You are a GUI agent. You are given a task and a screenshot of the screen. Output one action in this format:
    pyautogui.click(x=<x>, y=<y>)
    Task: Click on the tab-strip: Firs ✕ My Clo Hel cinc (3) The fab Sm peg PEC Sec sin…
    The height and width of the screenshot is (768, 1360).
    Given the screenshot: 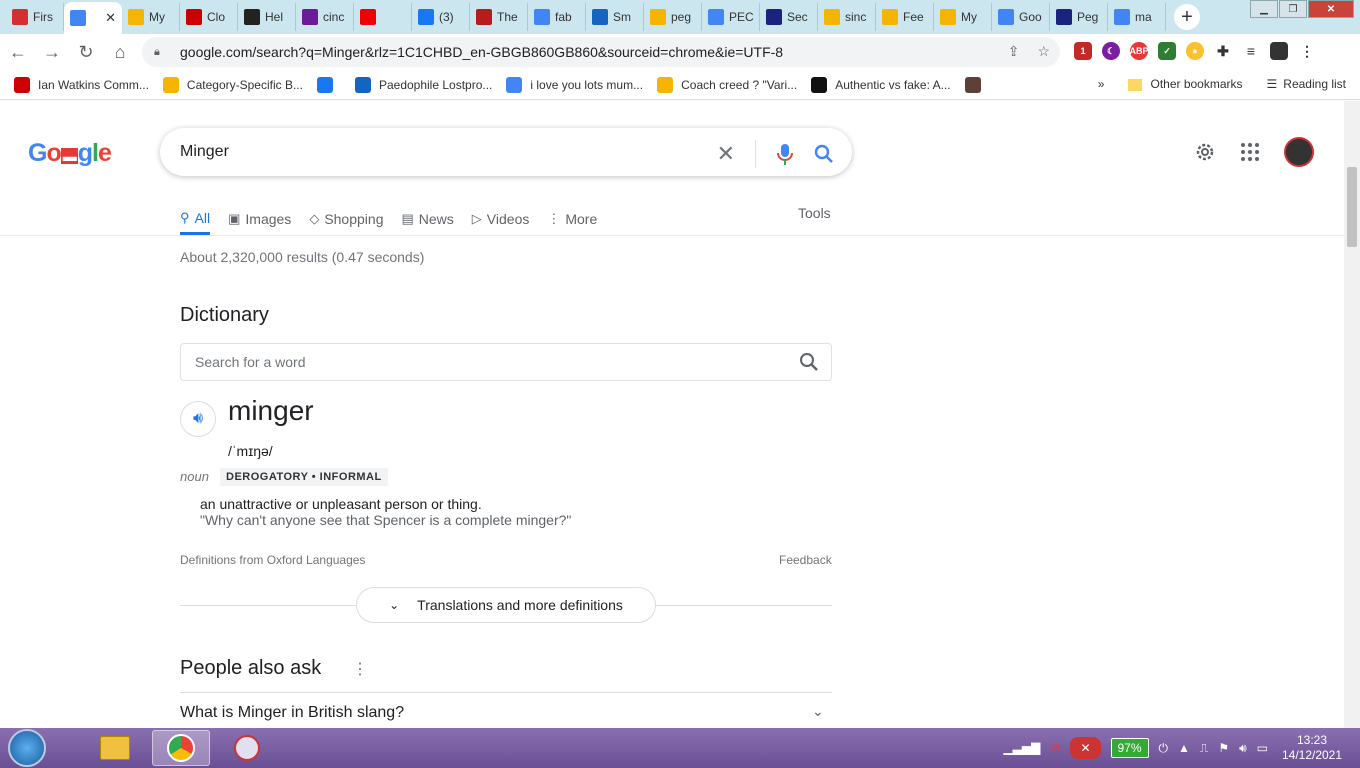 What is the action you would take?
    pyautogui.click(x=680, y=17)
    